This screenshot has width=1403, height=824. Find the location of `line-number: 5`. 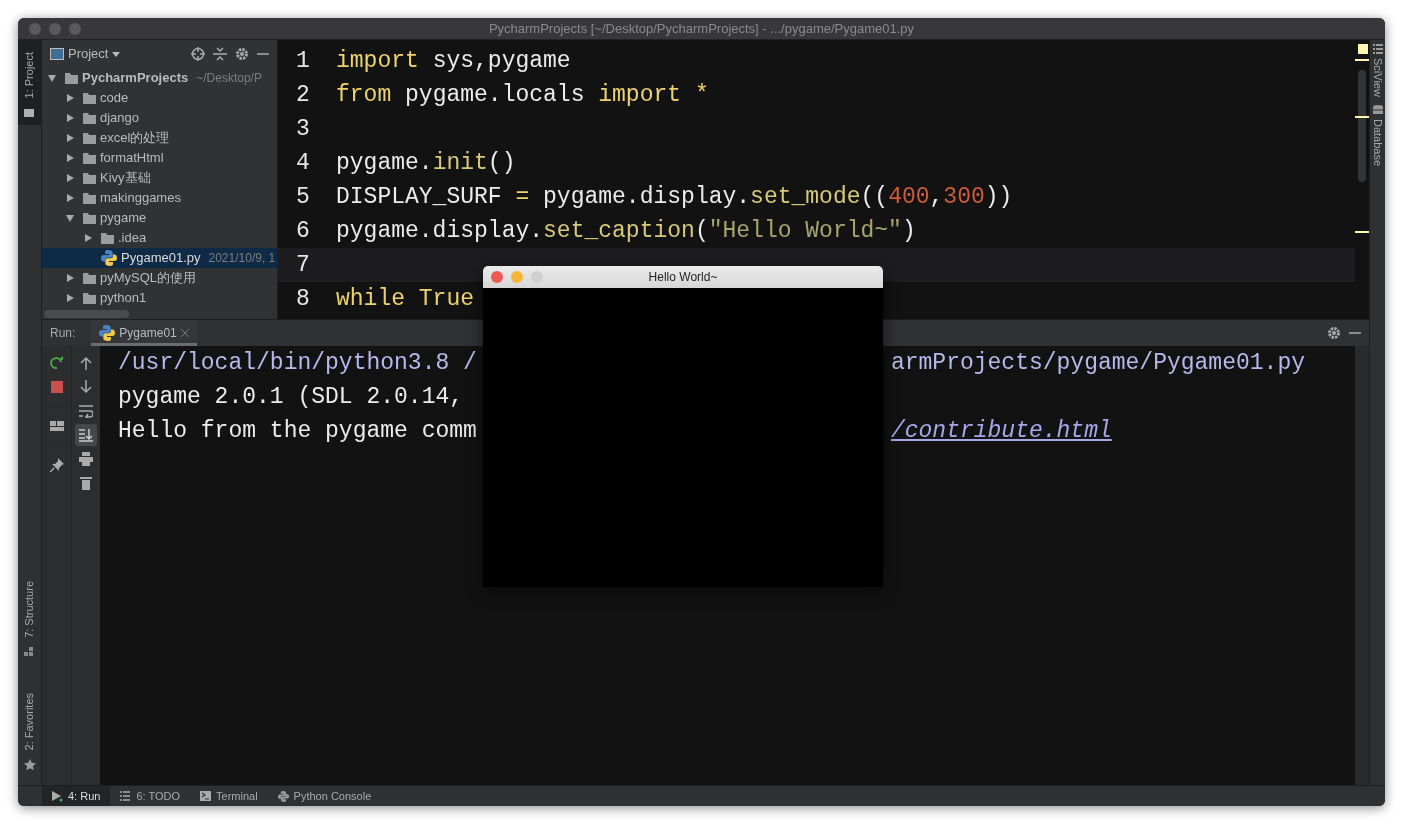

line-number: 5 is located at coordinates (303, 197).